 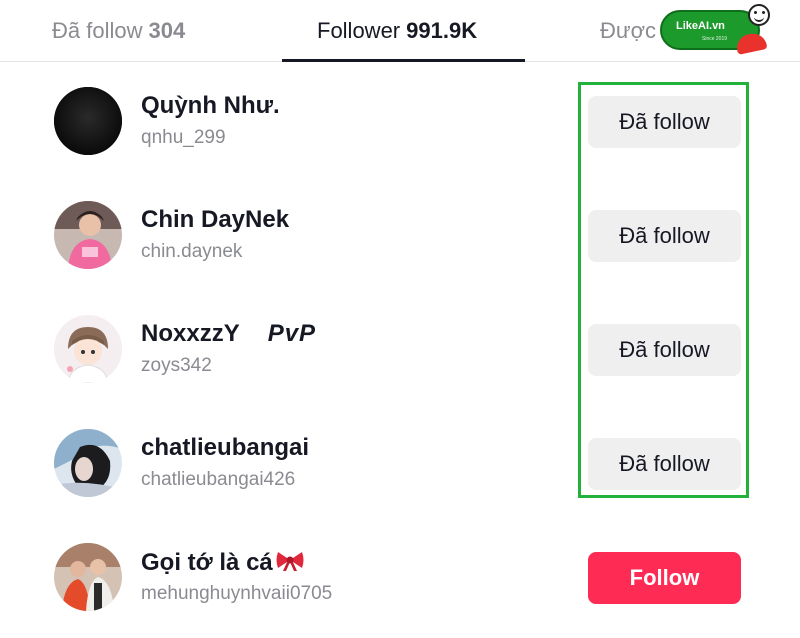 I want to click on likeai-logo: LikeAI.vn Since 2019, so click(x=715, y=29).